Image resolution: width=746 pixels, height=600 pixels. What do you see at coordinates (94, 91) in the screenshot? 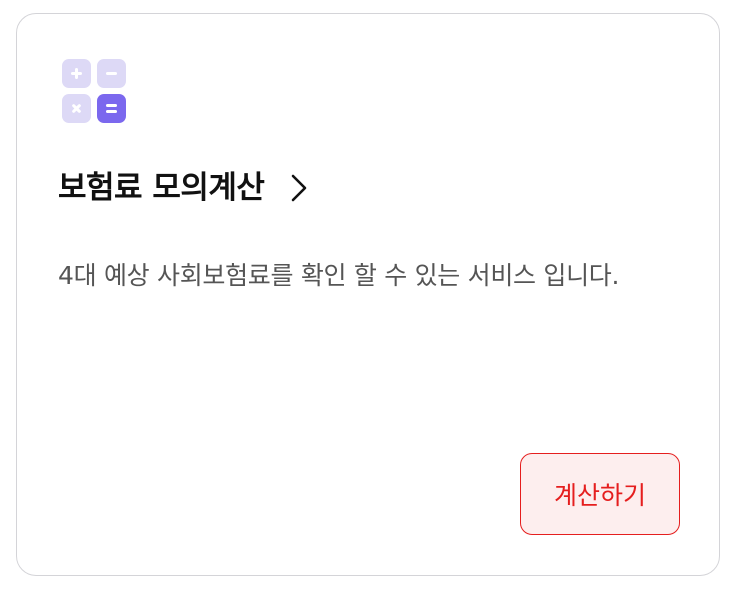
I see `calculator-icon` at bounding box center [94, 91].